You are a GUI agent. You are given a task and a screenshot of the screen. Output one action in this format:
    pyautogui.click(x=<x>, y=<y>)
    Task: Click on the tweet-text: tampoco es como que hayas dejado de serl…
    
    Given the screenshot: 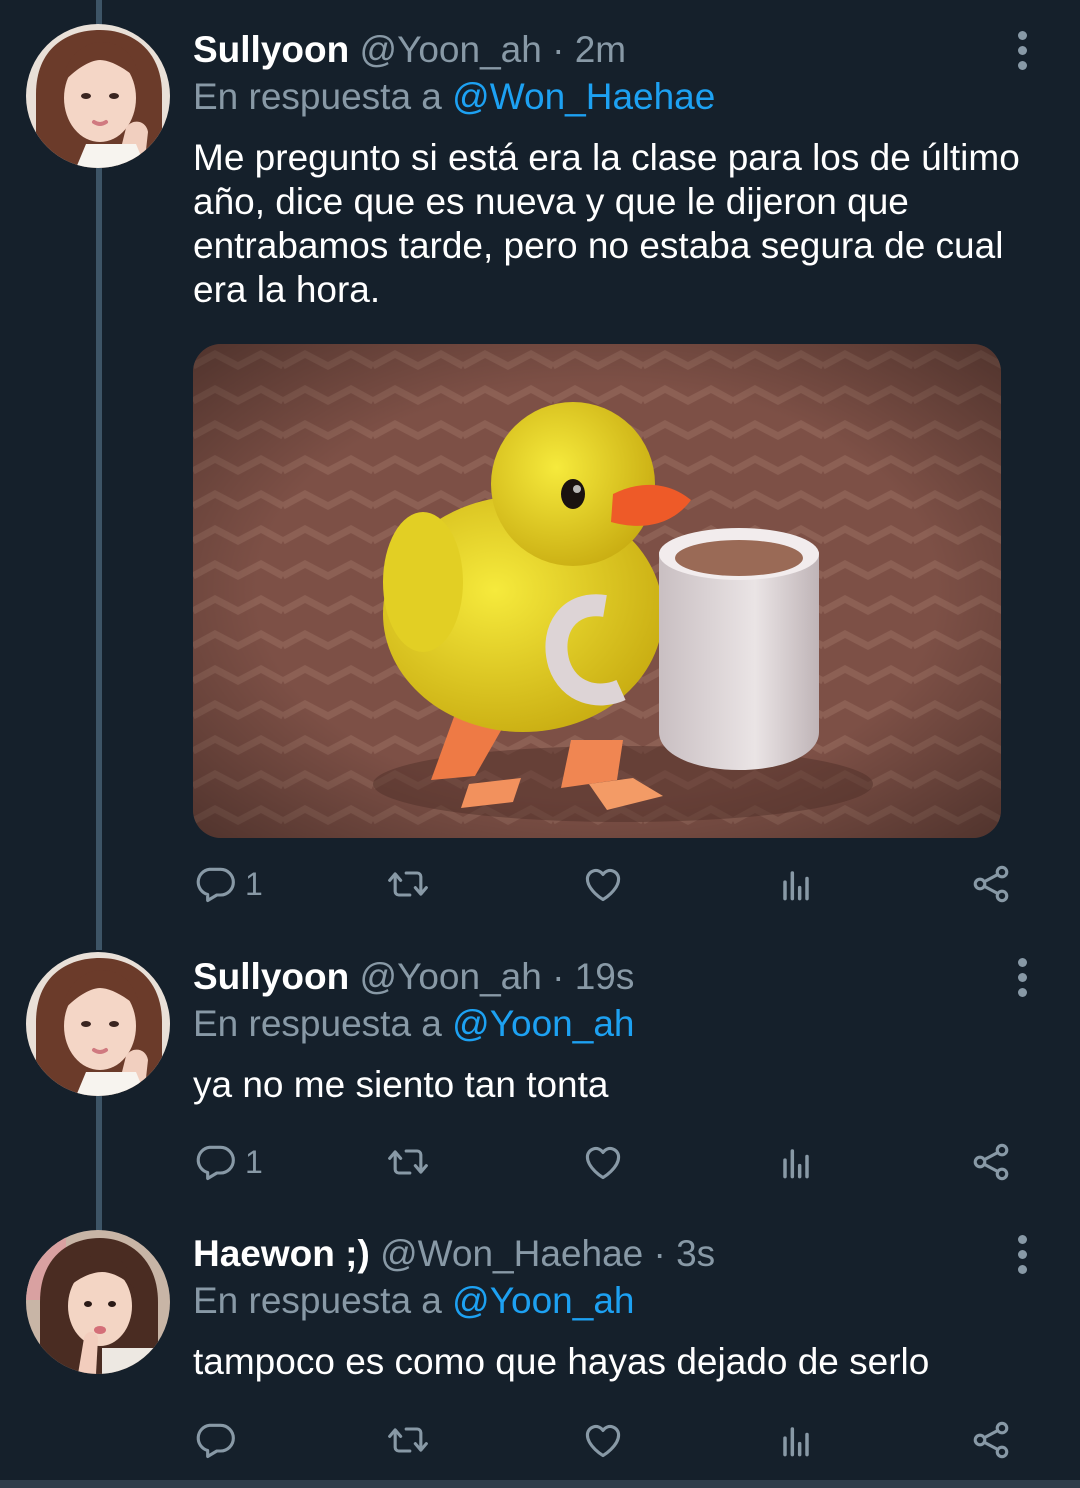 What is the action you would take?
    pyautogui.click(x=561, y=1361)
    